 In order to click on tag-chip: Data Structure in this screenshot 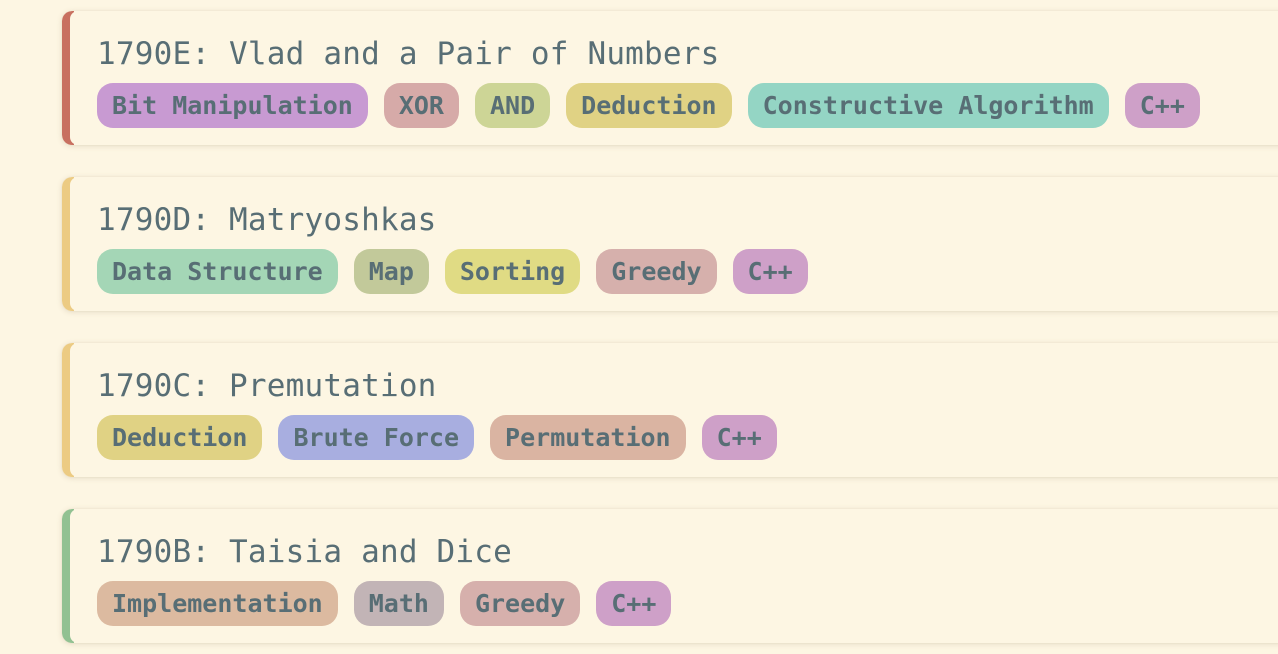, I will do `click(217, 271)`.